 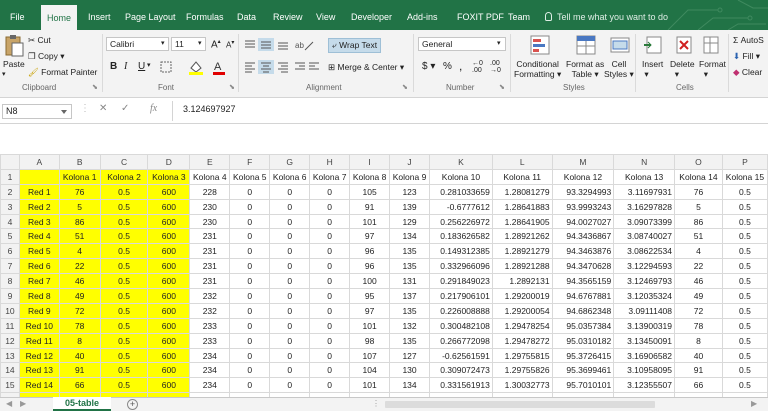 I want to click on cell: 0.309072473, so click(x=461, y=370).